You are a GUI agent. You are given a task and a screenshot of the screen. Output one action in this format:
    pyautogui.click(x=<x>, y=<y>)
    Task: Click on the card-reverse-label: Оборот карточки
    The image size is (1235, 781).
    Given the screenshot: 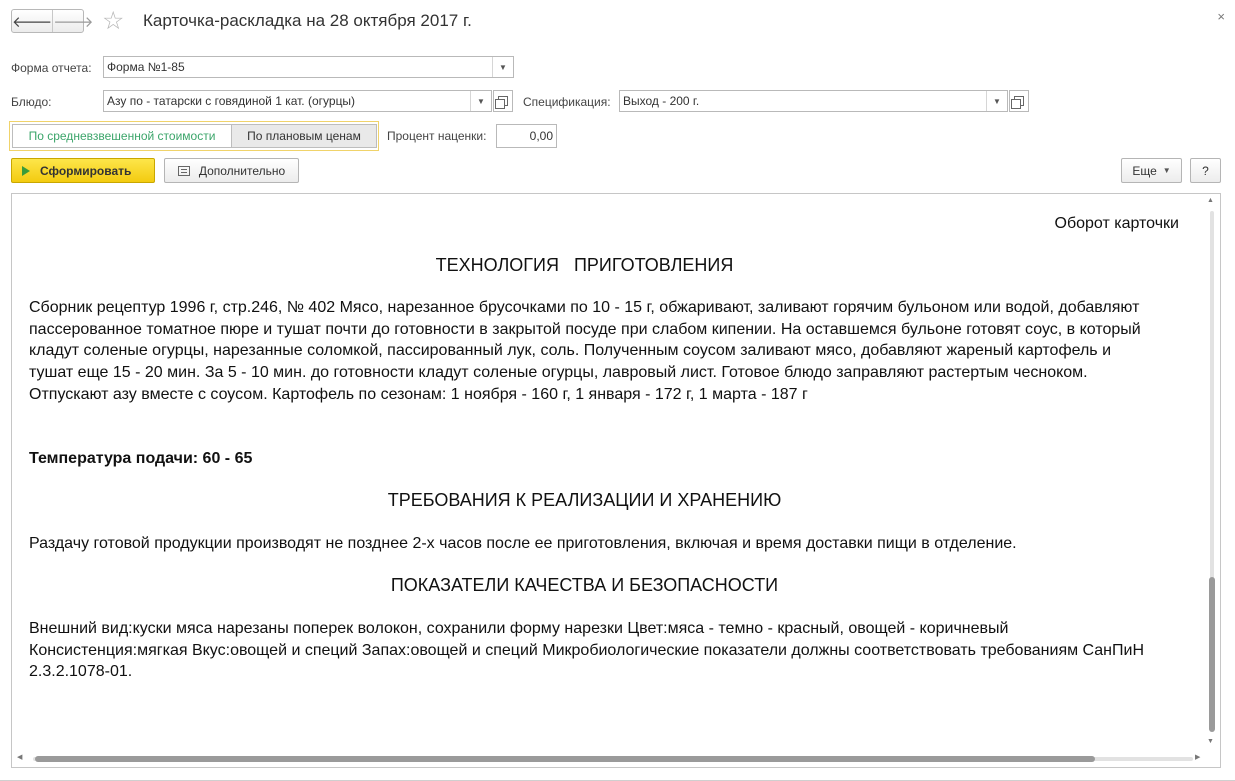 What is the action you would take?
    pyautogui.click(x=1117, y=223)
    